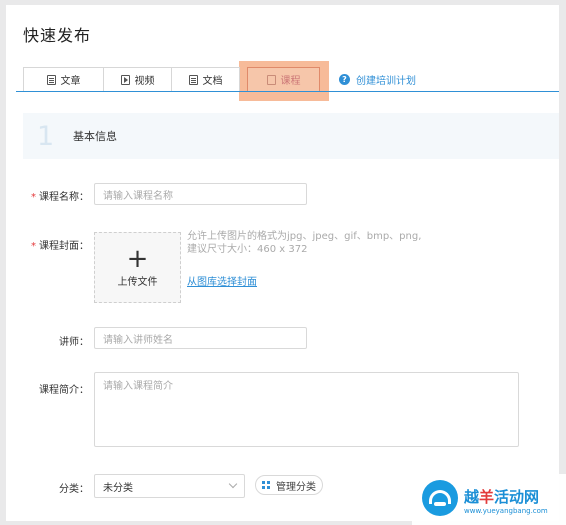 The image size is (566, 525). I want to click on course-name-label: * 课程名称：, so click(49, 195).